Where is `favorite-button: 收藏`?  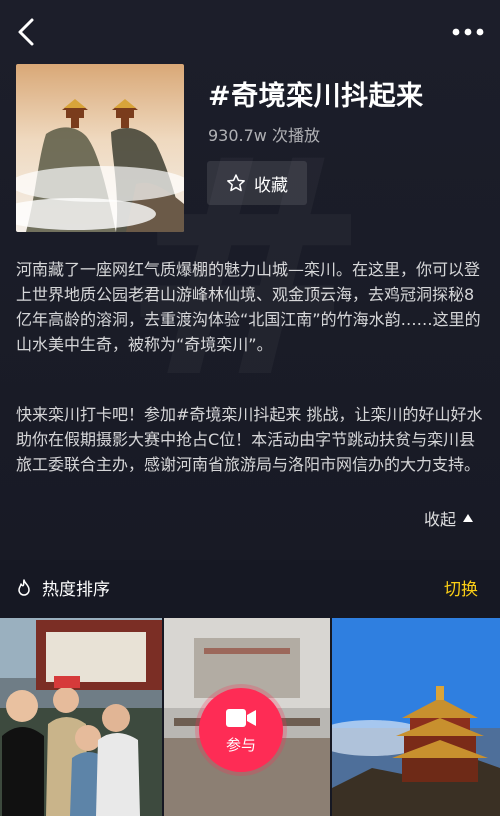
favorite-button: 收藏 is located at coordinates (257, 183).